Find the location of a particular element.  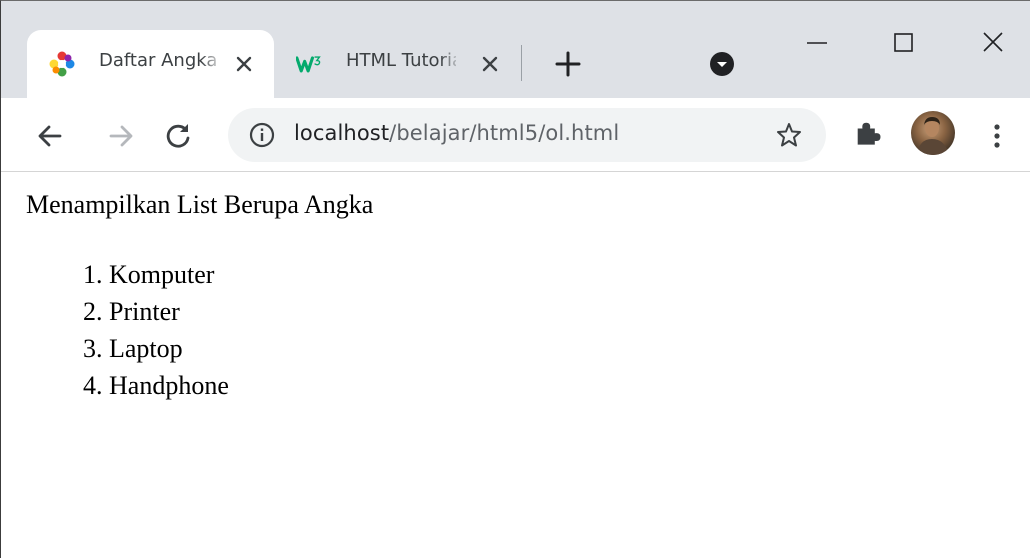

list-item: Komputer is located at coordinates (169, 274).